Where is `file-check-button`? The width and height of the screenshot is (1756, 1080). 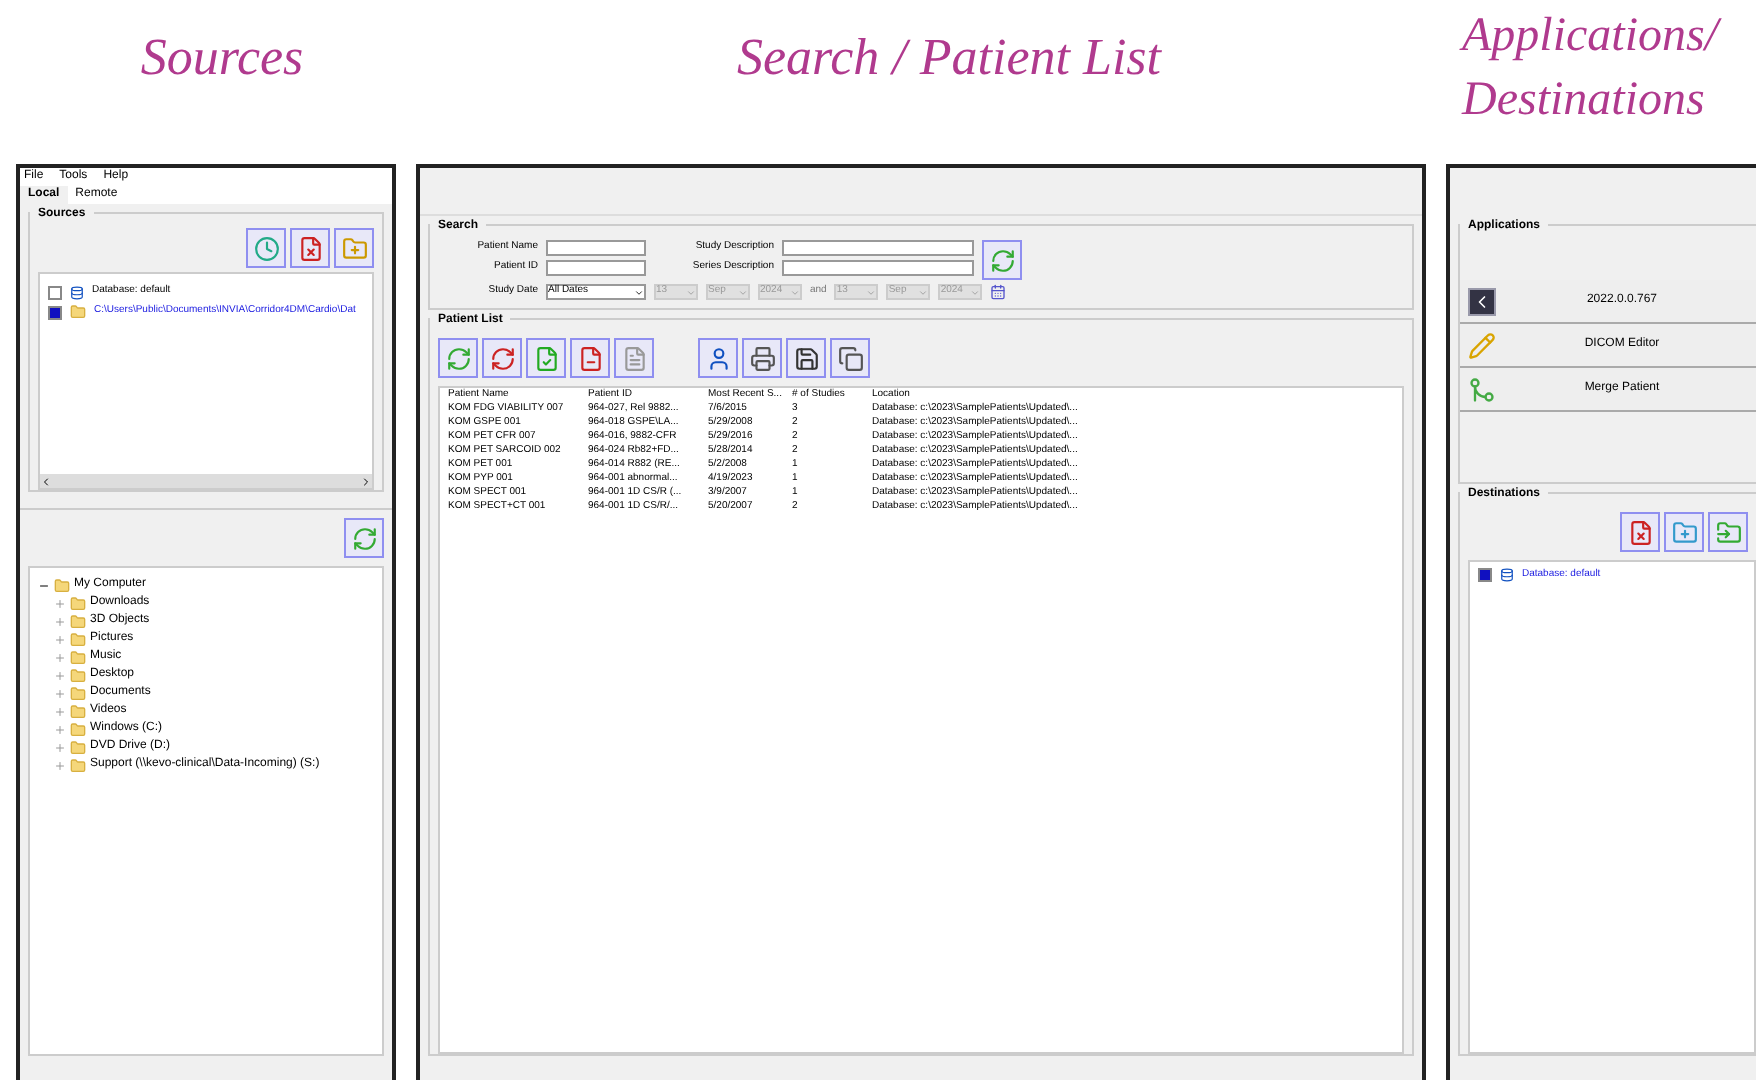
file-check-button is located at coordinates (546, 358).